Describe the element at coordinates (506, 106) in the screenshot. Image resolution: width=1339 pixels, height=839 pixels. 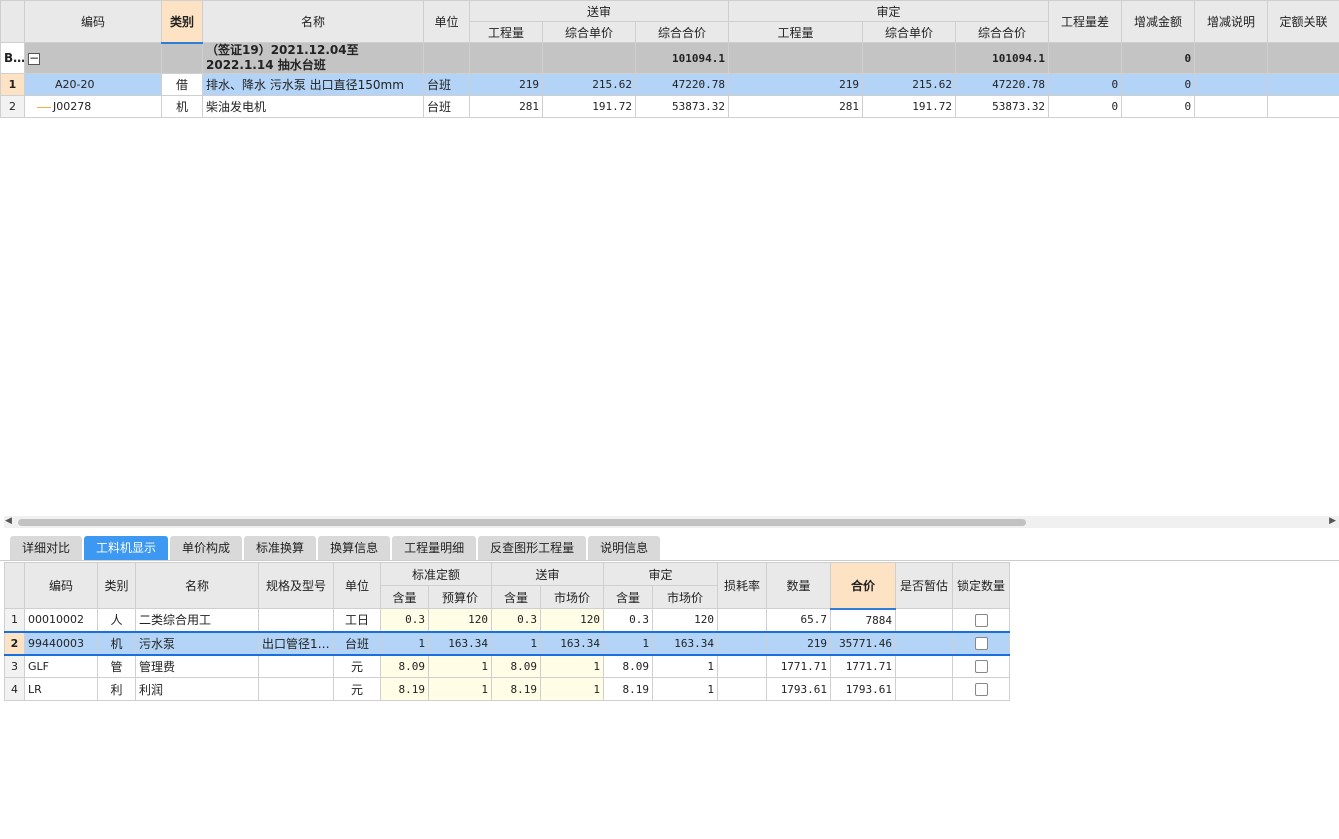
I see `sq-cell: 281` at that location.